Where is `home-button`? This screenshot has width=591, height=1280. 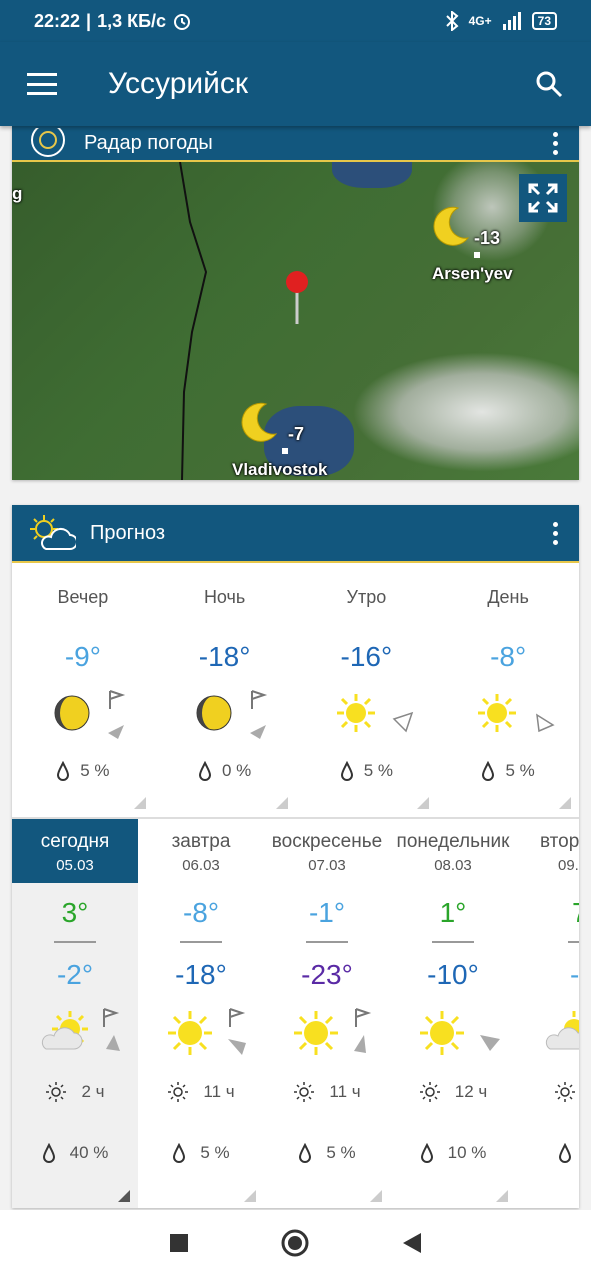
home-button is located at coordinates (295, 1245).